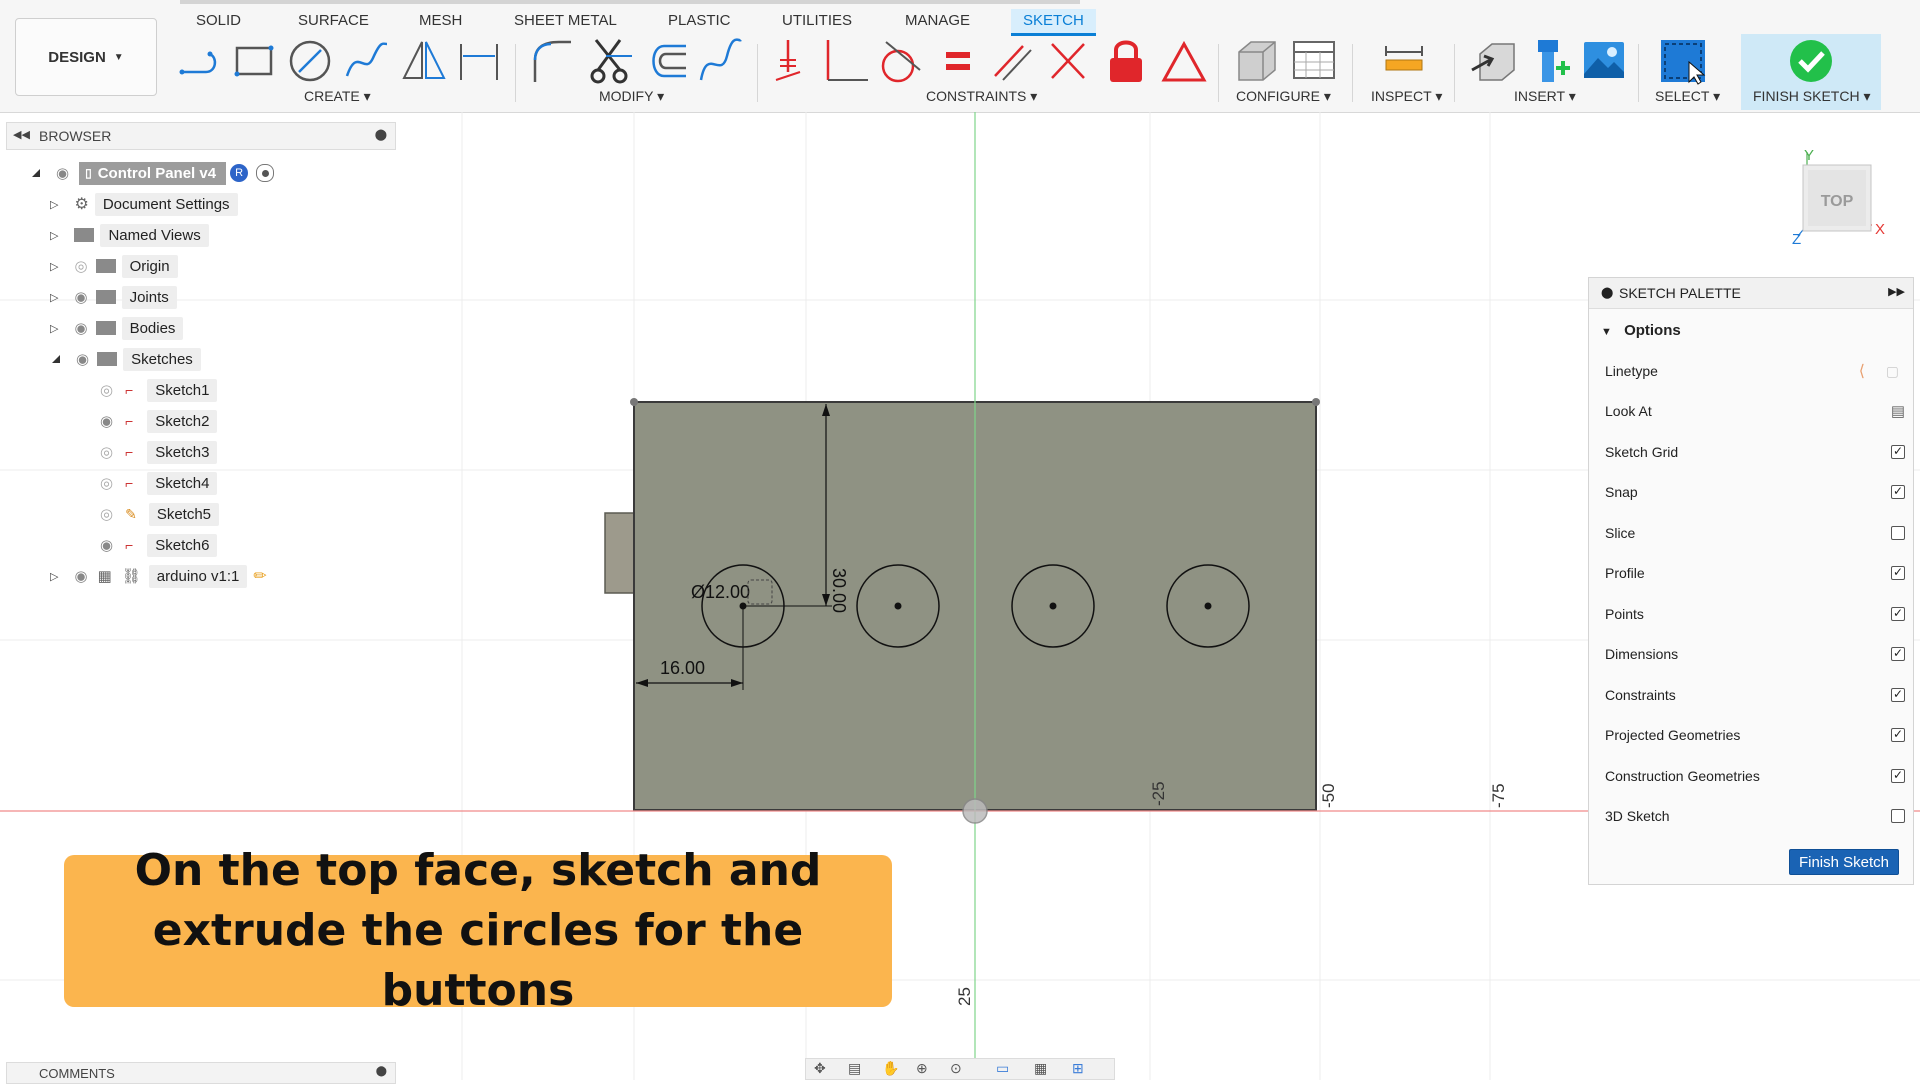  Describe the element at coordinates (1892, 371) in the screenshot. I see `linetype-centerline-icon: ▢` at that location.